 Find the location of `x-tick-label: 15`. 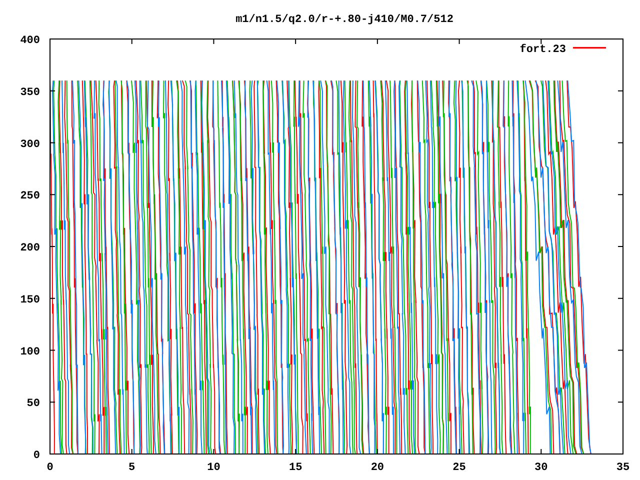

x-tick-label: 15 is located at coordinates (295, 468).